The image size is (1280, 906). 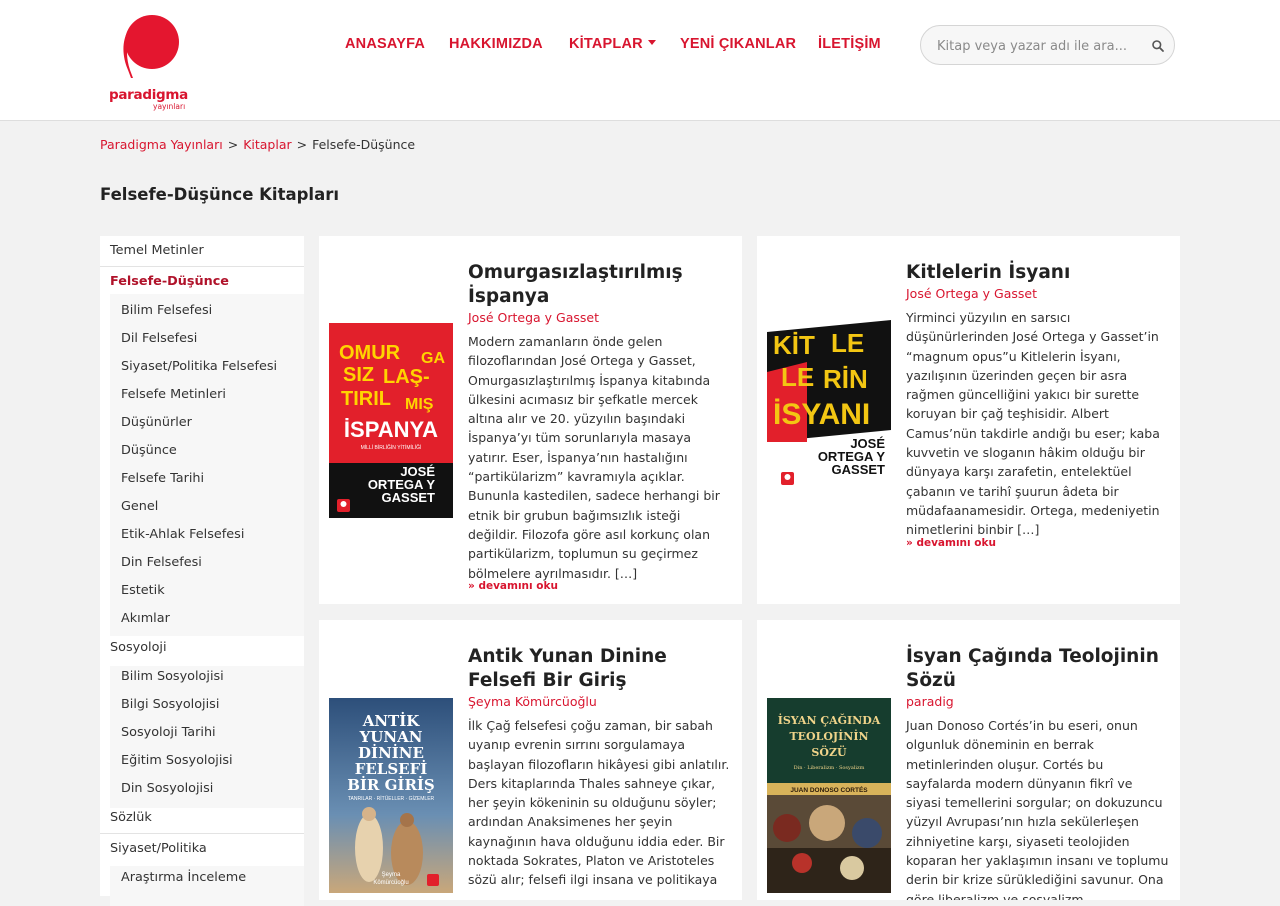 I want to click on book-title: Omurgasızlaştırılmış İspanya, so click(x=600, y=285).